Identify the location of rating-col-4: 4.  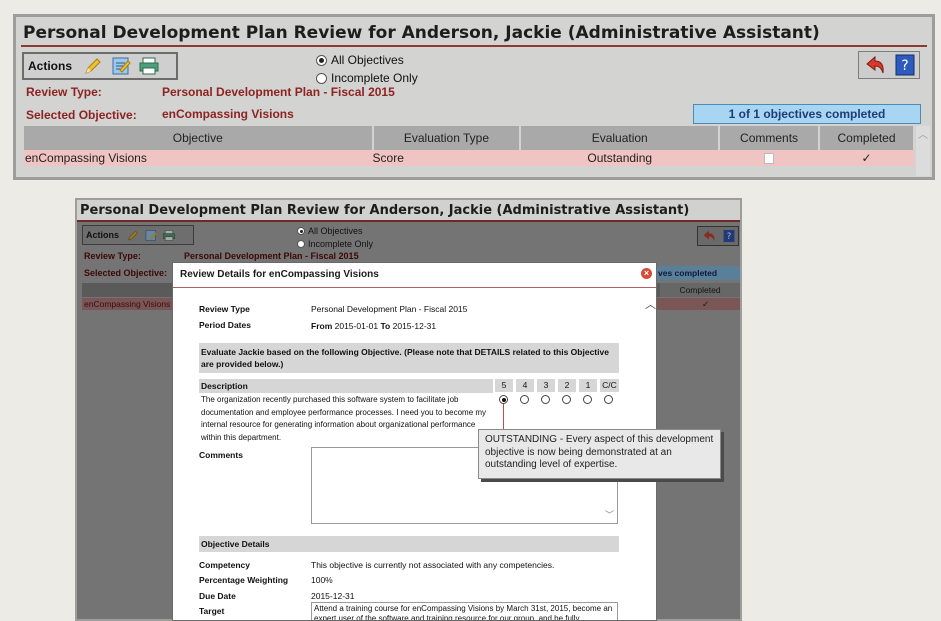
(525, 385).